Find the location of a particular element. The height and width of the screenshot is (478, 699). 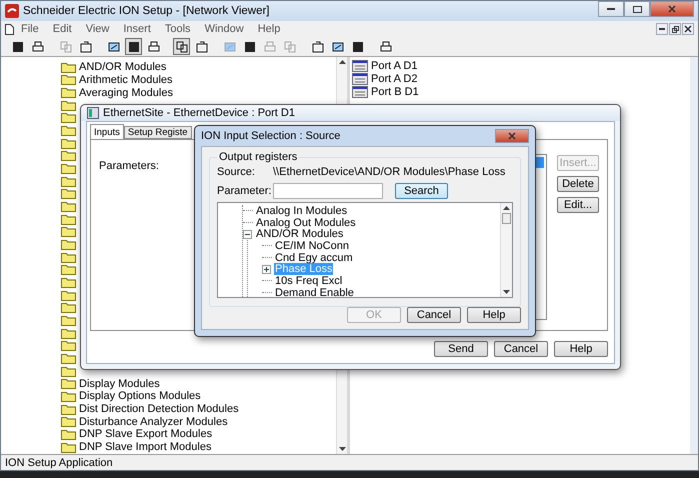

maximize-icon is located at coordinates (637, 9).